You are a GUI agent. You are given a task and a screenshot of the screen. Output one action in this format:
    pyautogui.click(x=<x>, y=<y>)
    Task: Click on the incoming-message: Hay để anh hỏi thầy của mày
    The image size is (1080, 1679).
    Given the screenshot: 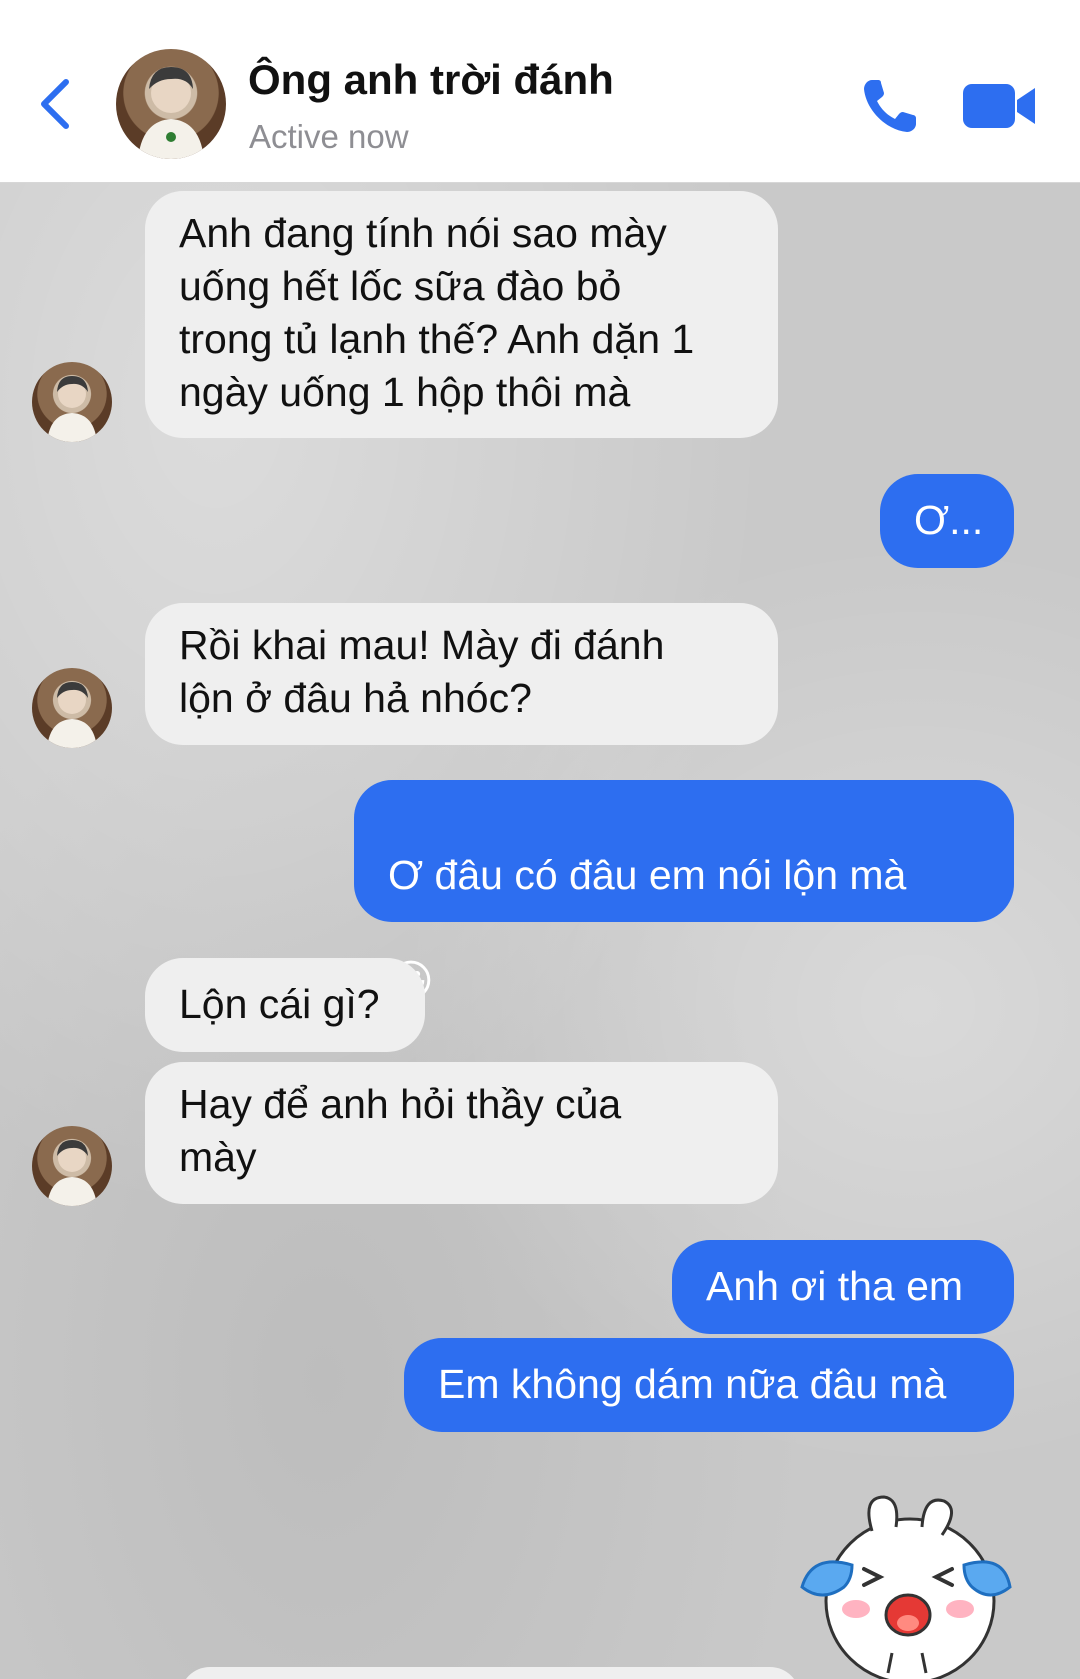 What is the action you would take?
    pyautogui.click(x=461, y=1133)
    